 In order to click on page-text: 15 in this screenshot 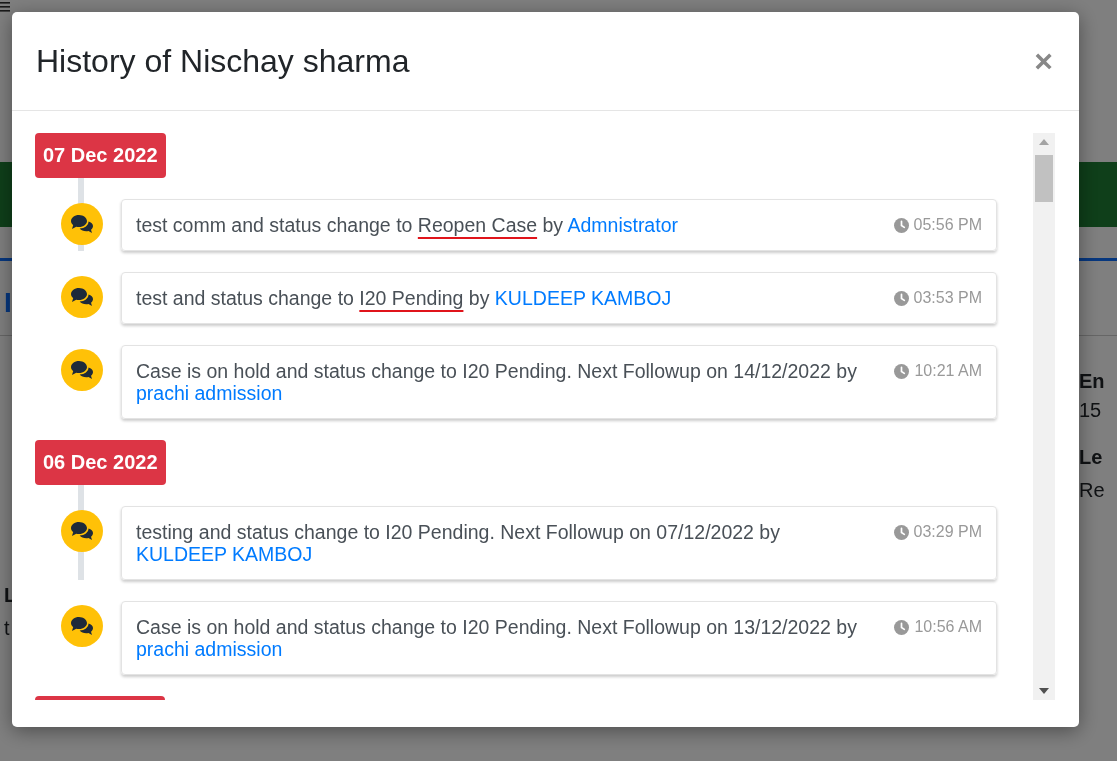, I will do `click(1090, 410)`.